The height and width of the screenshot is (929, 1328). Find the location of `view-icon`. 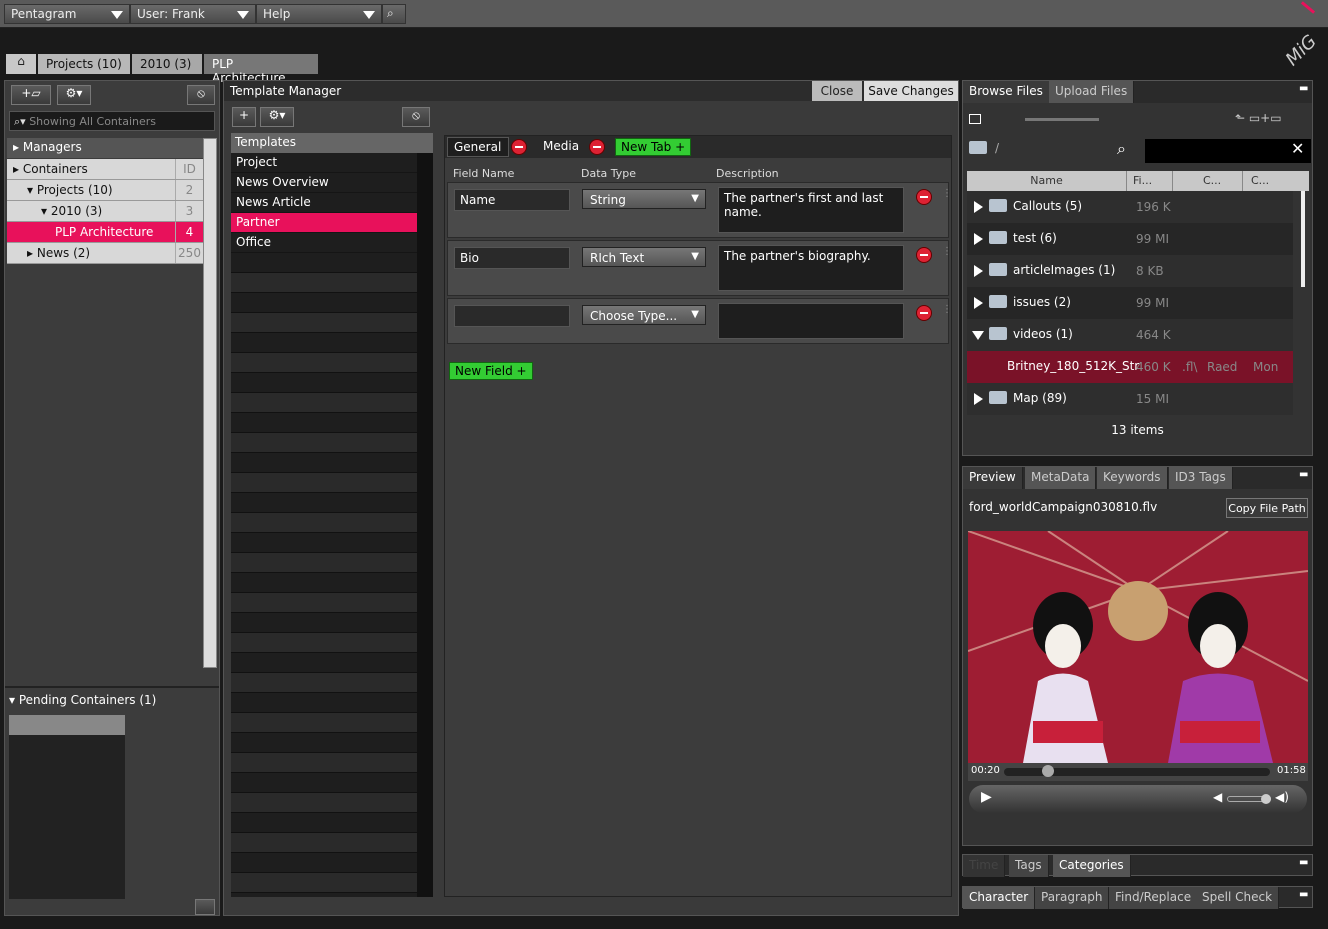

view-icon is located at coordinates (975, 119).